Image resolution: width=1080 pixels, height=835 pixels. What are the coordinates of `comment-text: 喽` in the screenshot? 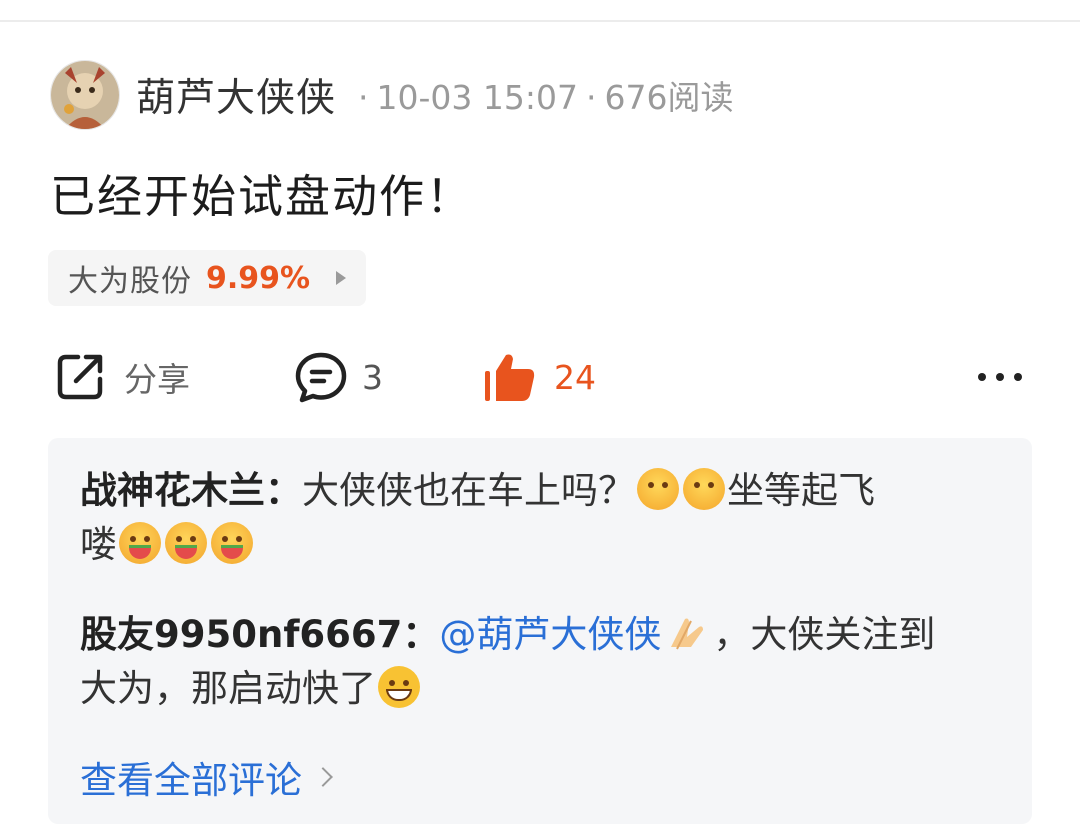 It's located at (98, 544).